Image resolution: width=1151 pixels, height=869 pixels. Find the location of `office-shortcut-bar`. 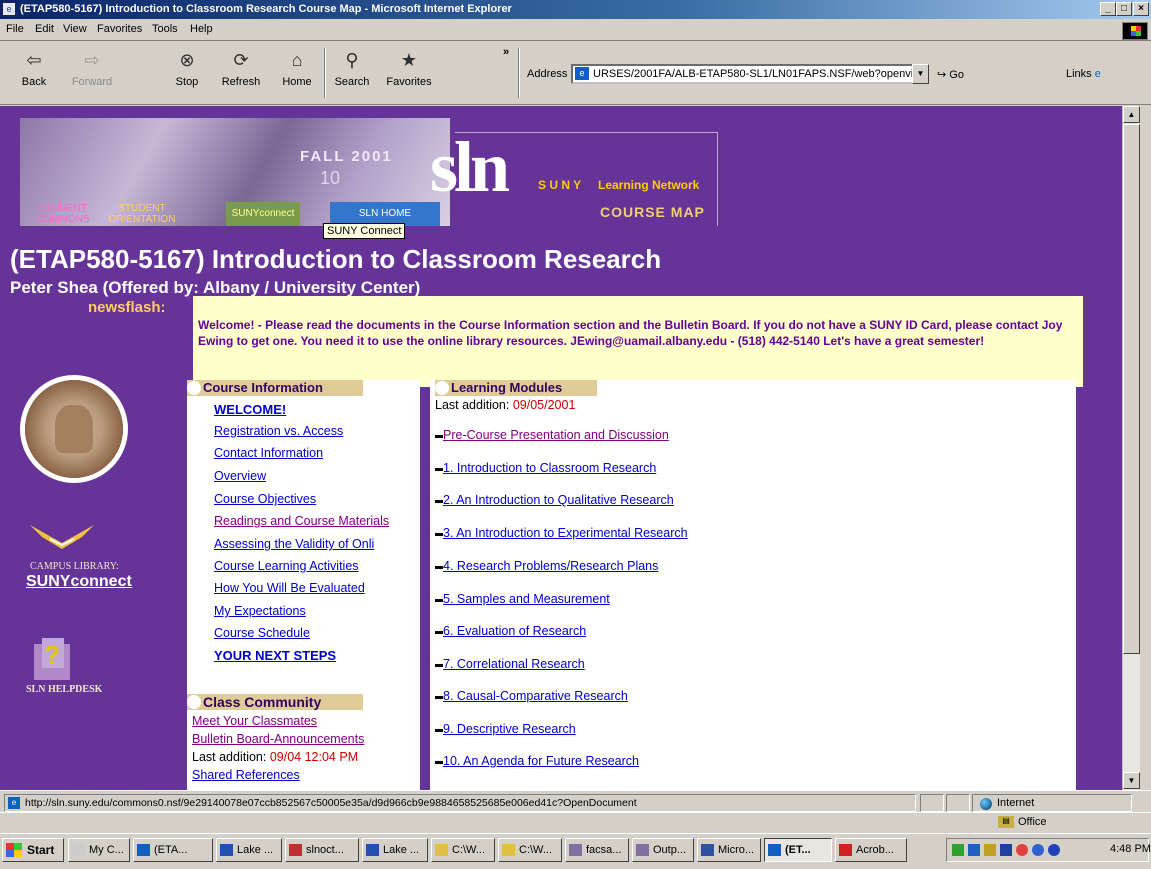

office-shortcut-bar is located at coordinates (575, 821).